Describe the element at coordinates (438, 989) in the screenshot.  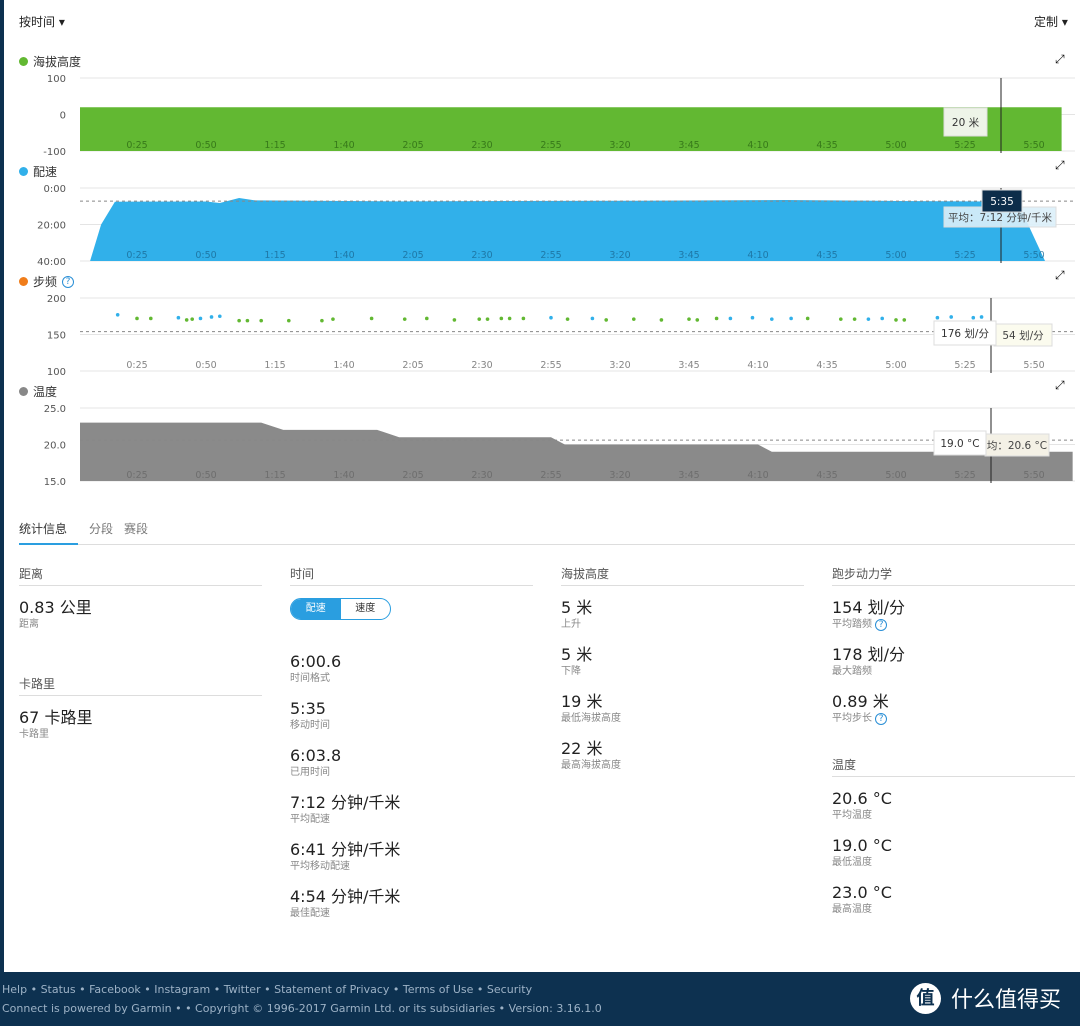
I see `footer-link: Terms of Use` at that location.